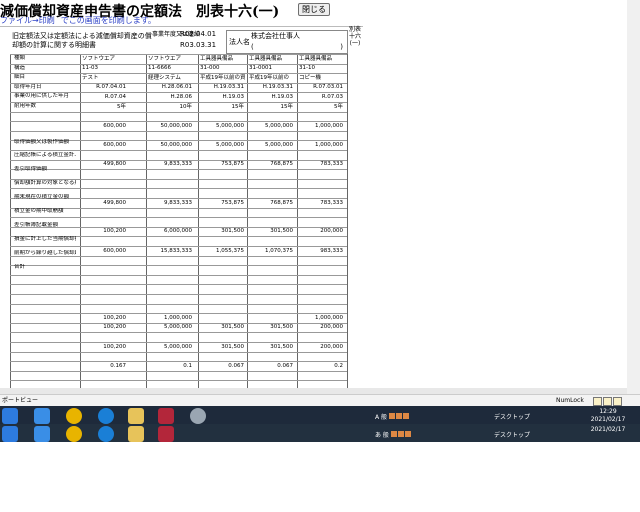 The image size is (640, 512). What do you see at coordinates (42, 141) in the screenshot?
I see `row-label: 取得価額又は製作価額` at bounding box center [42, 141].